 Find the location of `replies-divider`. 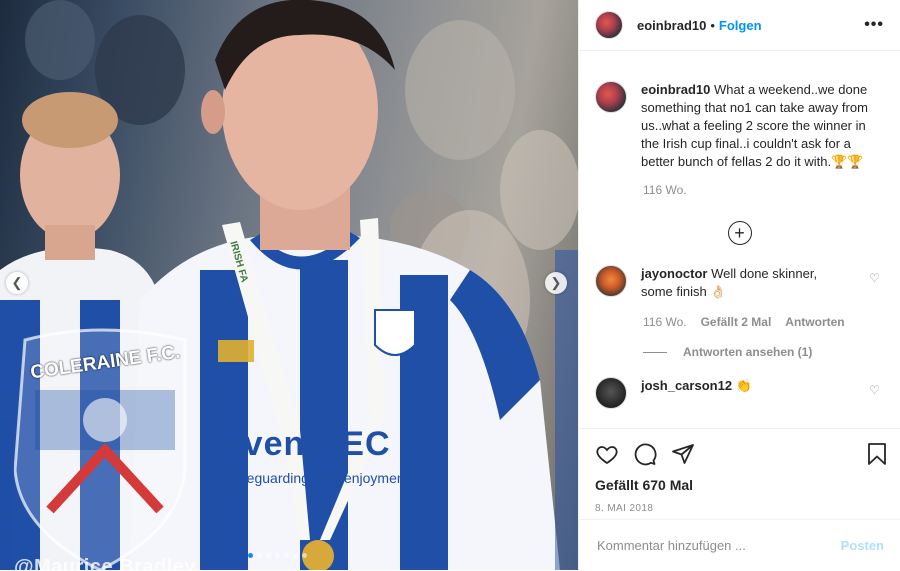

replies-divider is located at coordinates (655, 352).